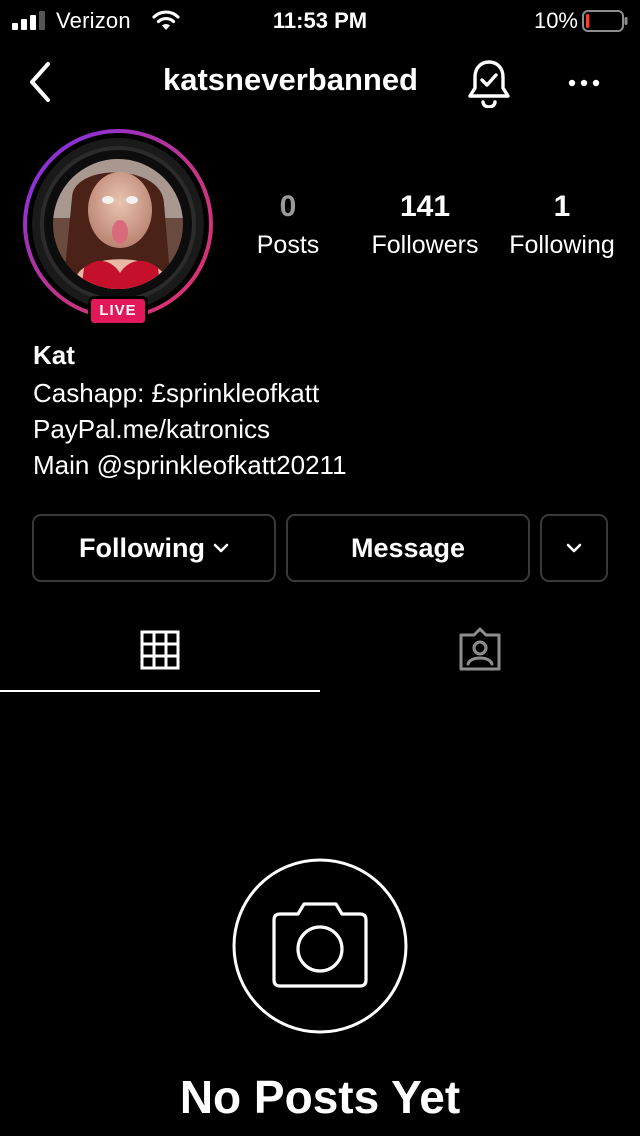 The image size is (640, 1136). I want to click on stat-following-label: Following, so click(562, 245).